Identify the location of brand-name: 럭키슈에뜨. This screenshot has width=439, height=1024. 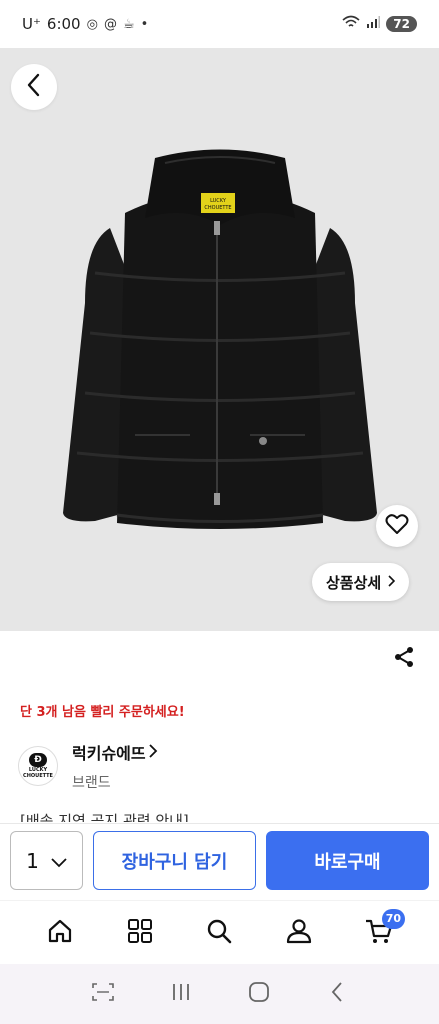
(109, 752).